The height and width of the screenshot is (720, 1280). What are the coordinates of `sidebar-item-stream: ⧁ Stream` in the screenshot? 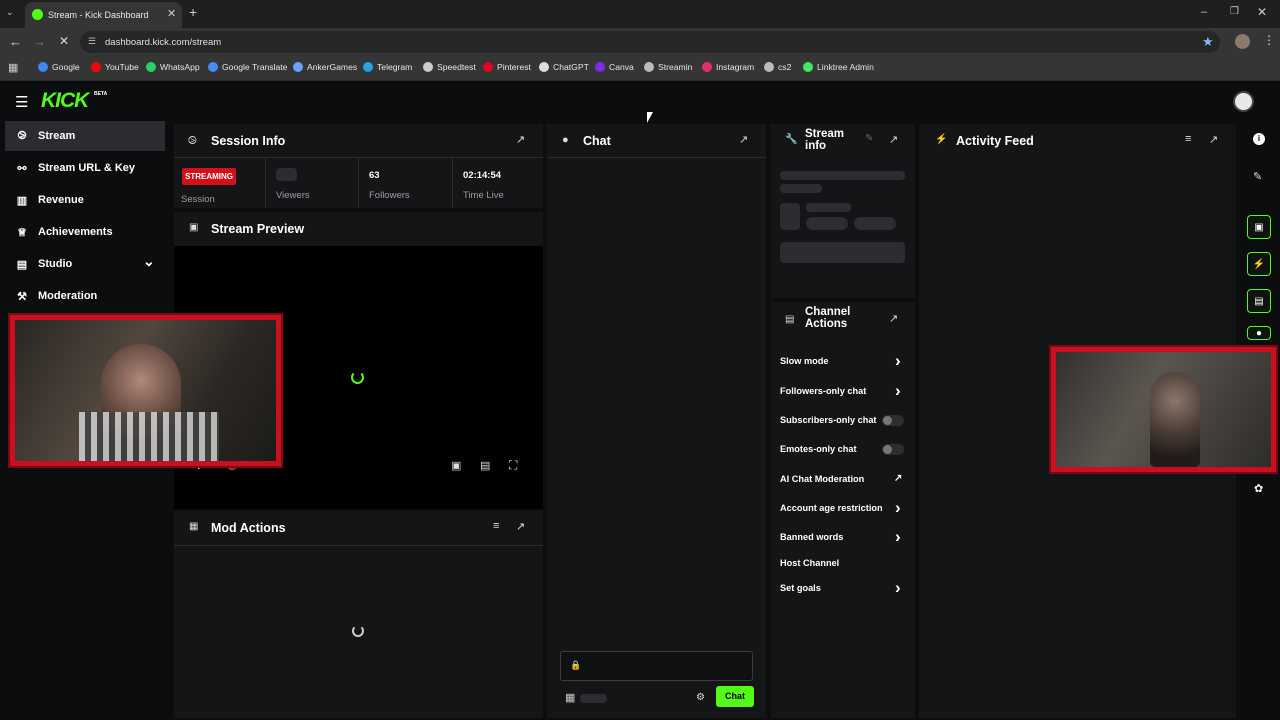 It's located at (85, 136).